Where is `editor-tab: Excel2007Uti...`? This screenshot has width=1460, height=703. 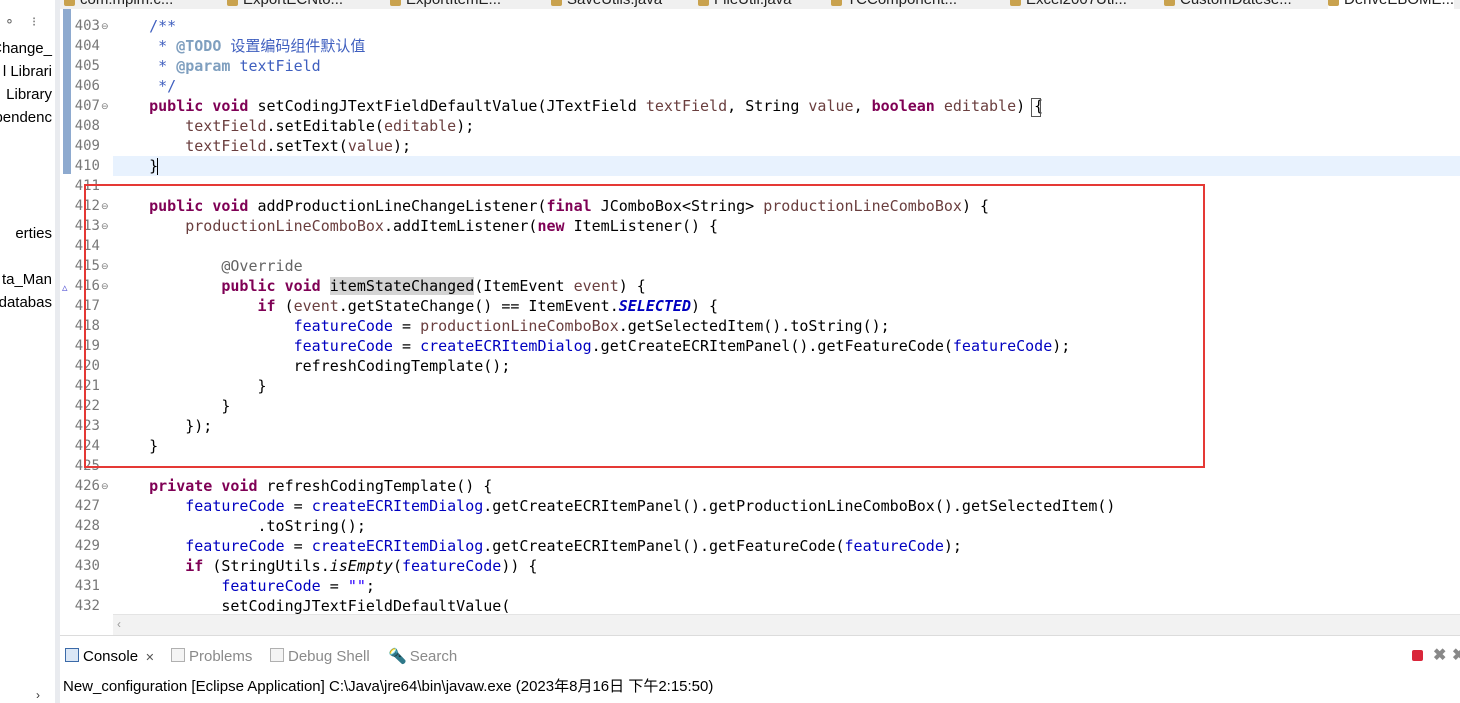 editor-tab: Excel2007Uti... is located at coordinates (1068, 4).